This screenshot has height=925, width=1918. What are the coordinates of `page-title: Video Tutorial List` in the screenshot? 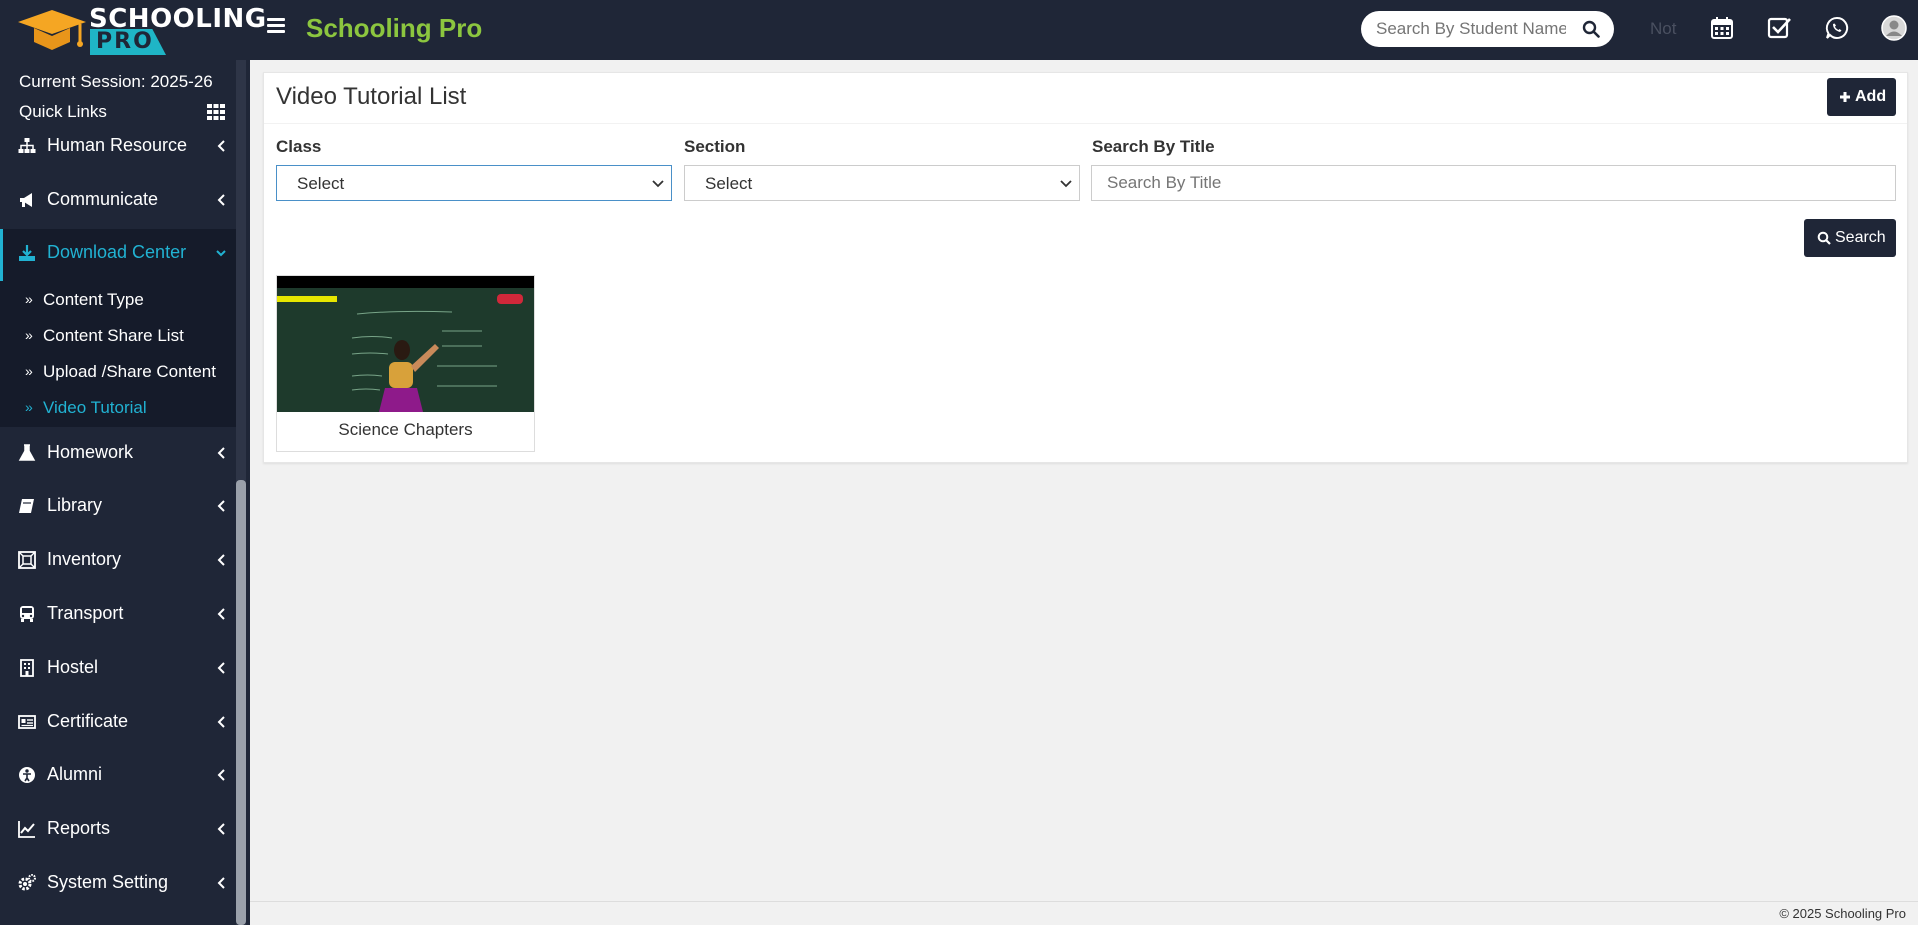 It's located at (371, 96).